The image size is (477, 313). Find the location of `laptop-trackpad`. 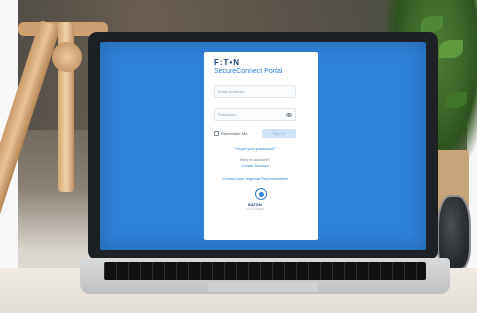

laptop-trackpad is located at coordinates (263, 287).